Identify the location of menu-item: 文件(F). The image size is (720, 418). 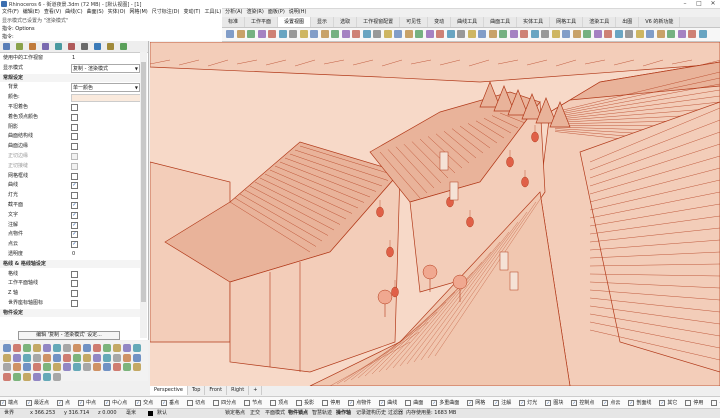
(10, 12).